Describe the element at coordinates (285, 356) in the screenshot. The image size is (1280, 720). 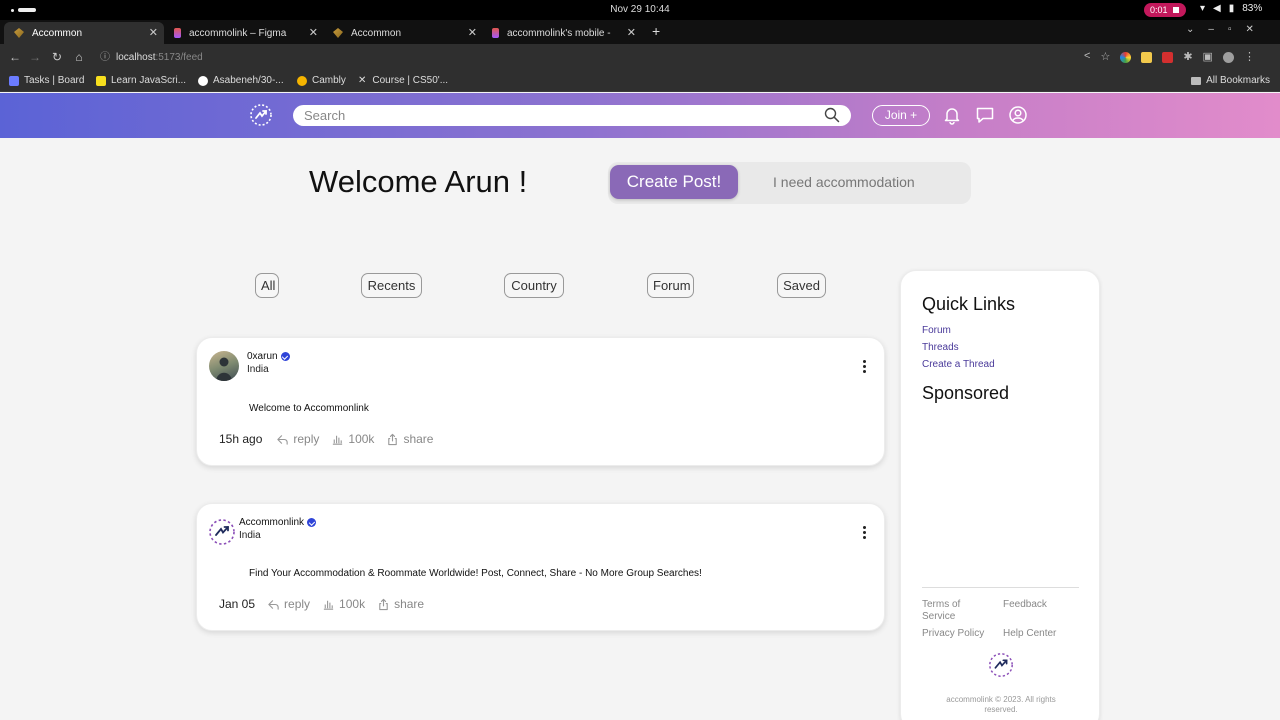
I see `verified-badge-icon` at that location.